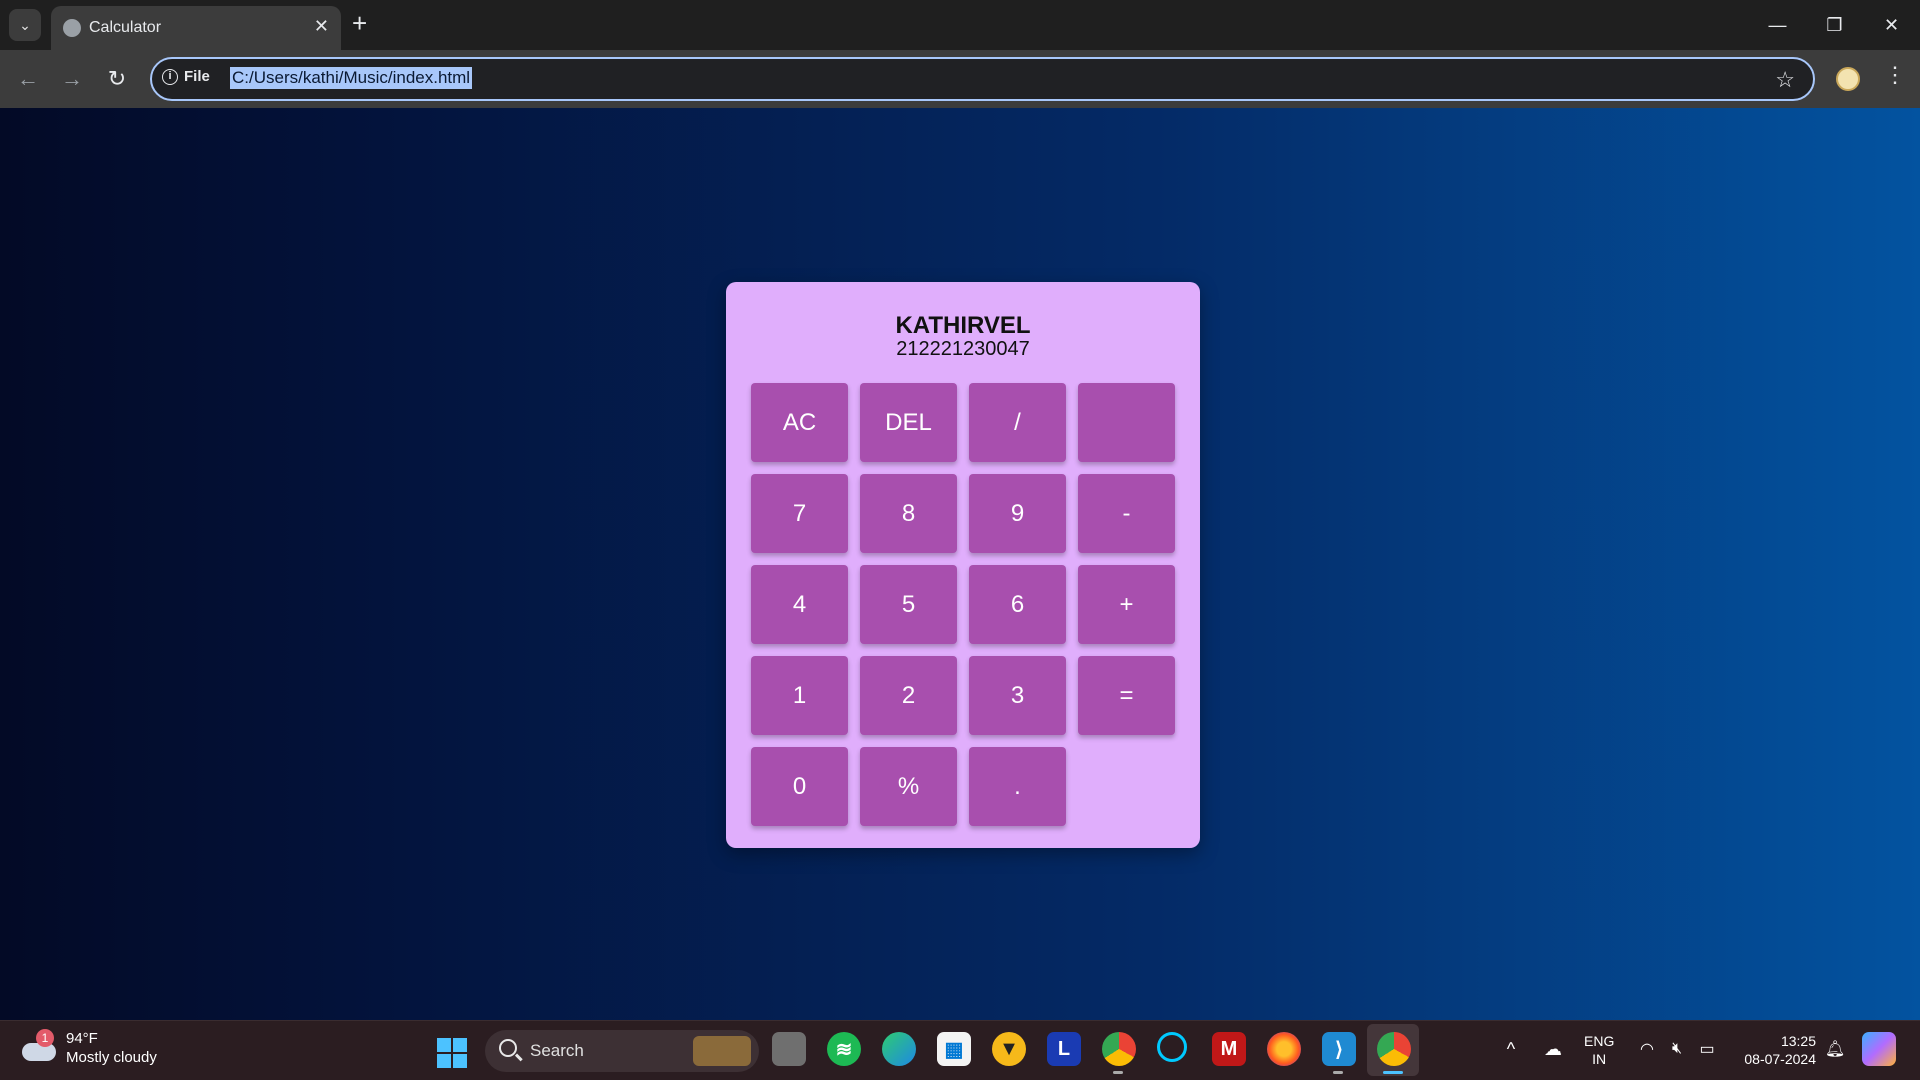 This screenshot has height=1080, width=1920. Describe the element at coordinates (722, 1051) in the screenshot. I see `search-highlight-image` at that location.